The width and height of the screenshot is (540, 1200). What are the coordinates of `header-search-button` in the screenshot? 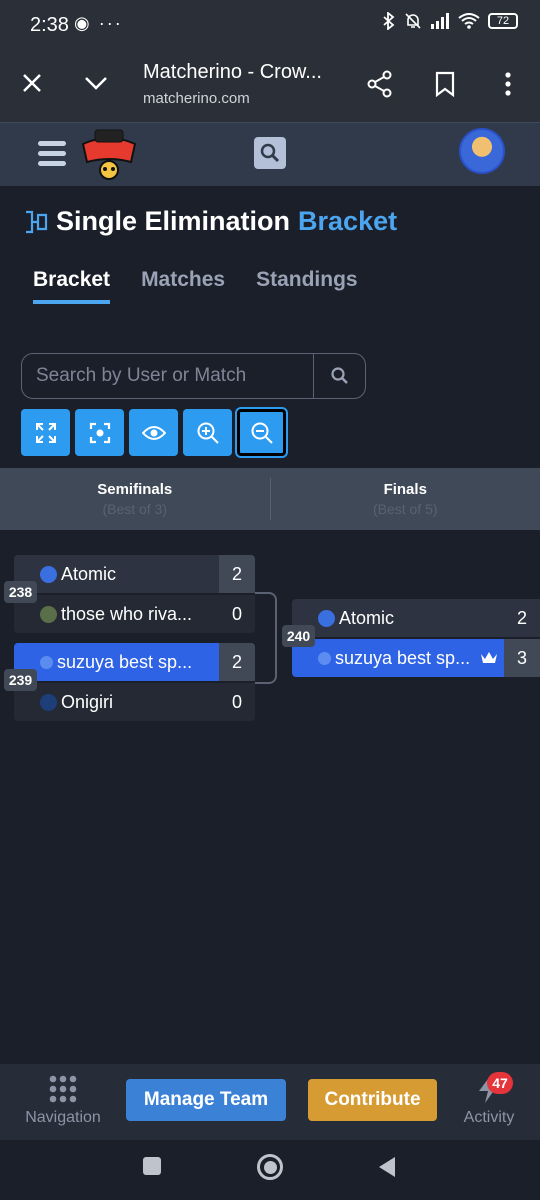 It's located at (270, 153).